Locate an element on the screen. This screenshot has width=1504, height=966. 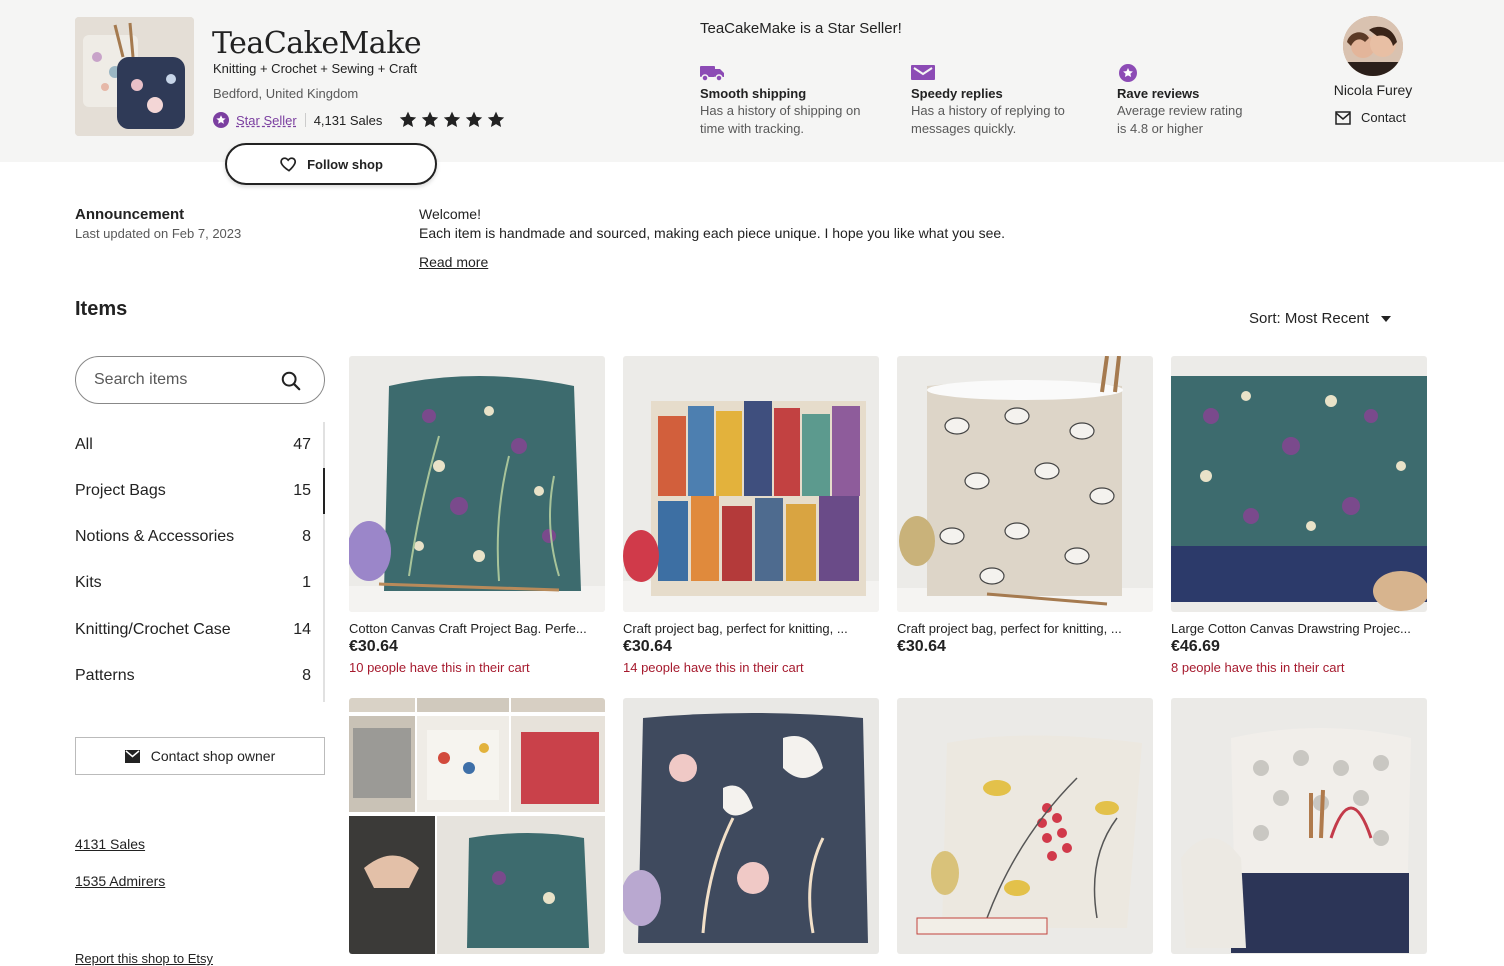
search-input is located at coordinates (179, 380).